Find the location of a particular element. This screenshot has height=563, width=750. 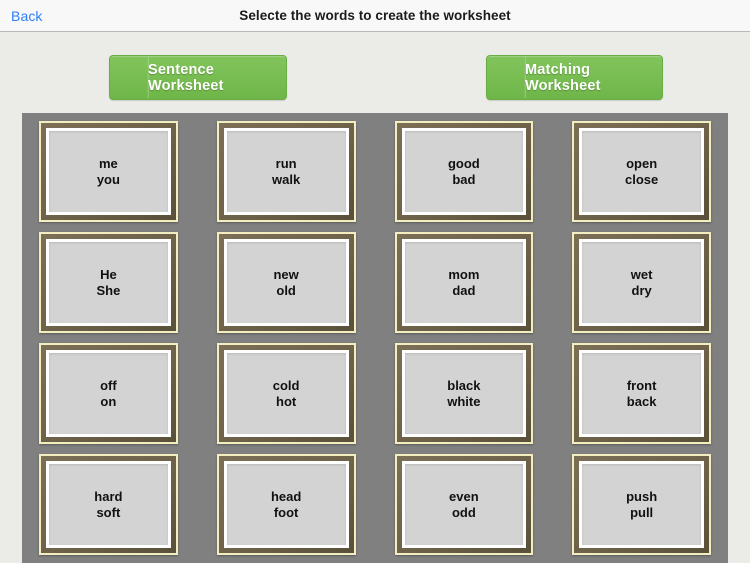

card-frame: even odd is located at coordinates (464, 504).